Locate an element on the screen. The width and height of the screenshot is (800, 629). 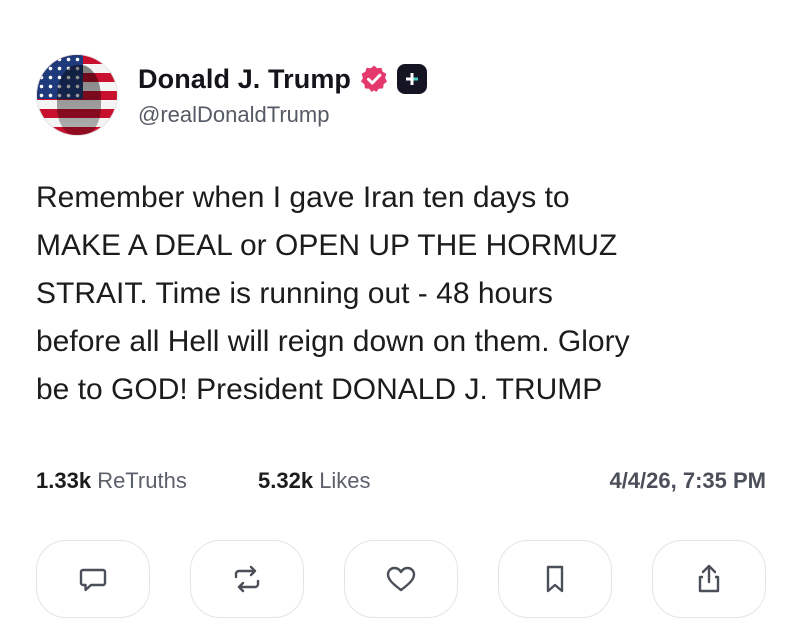
author-name-row: Donald J. Trump is located at coordinates (283, 79).